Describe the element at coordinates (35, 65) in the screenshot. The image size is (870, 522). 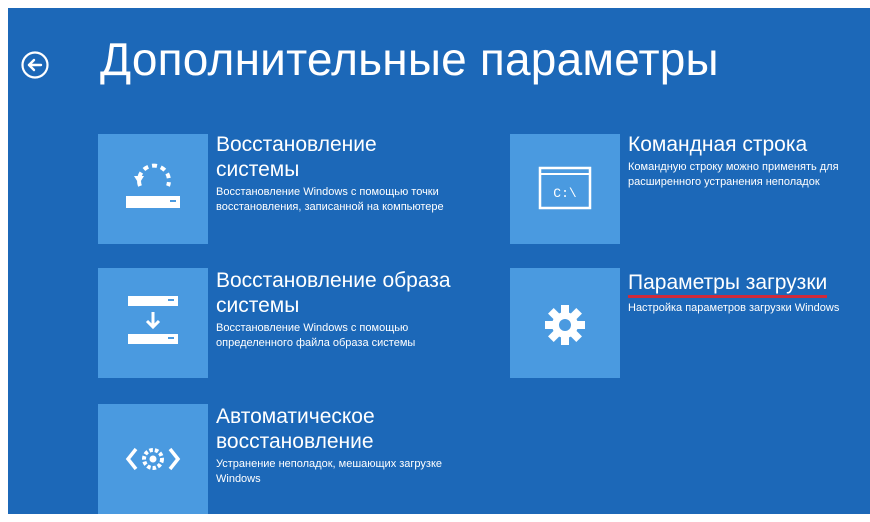
I see `back-arrow-circle-icon` at that location.